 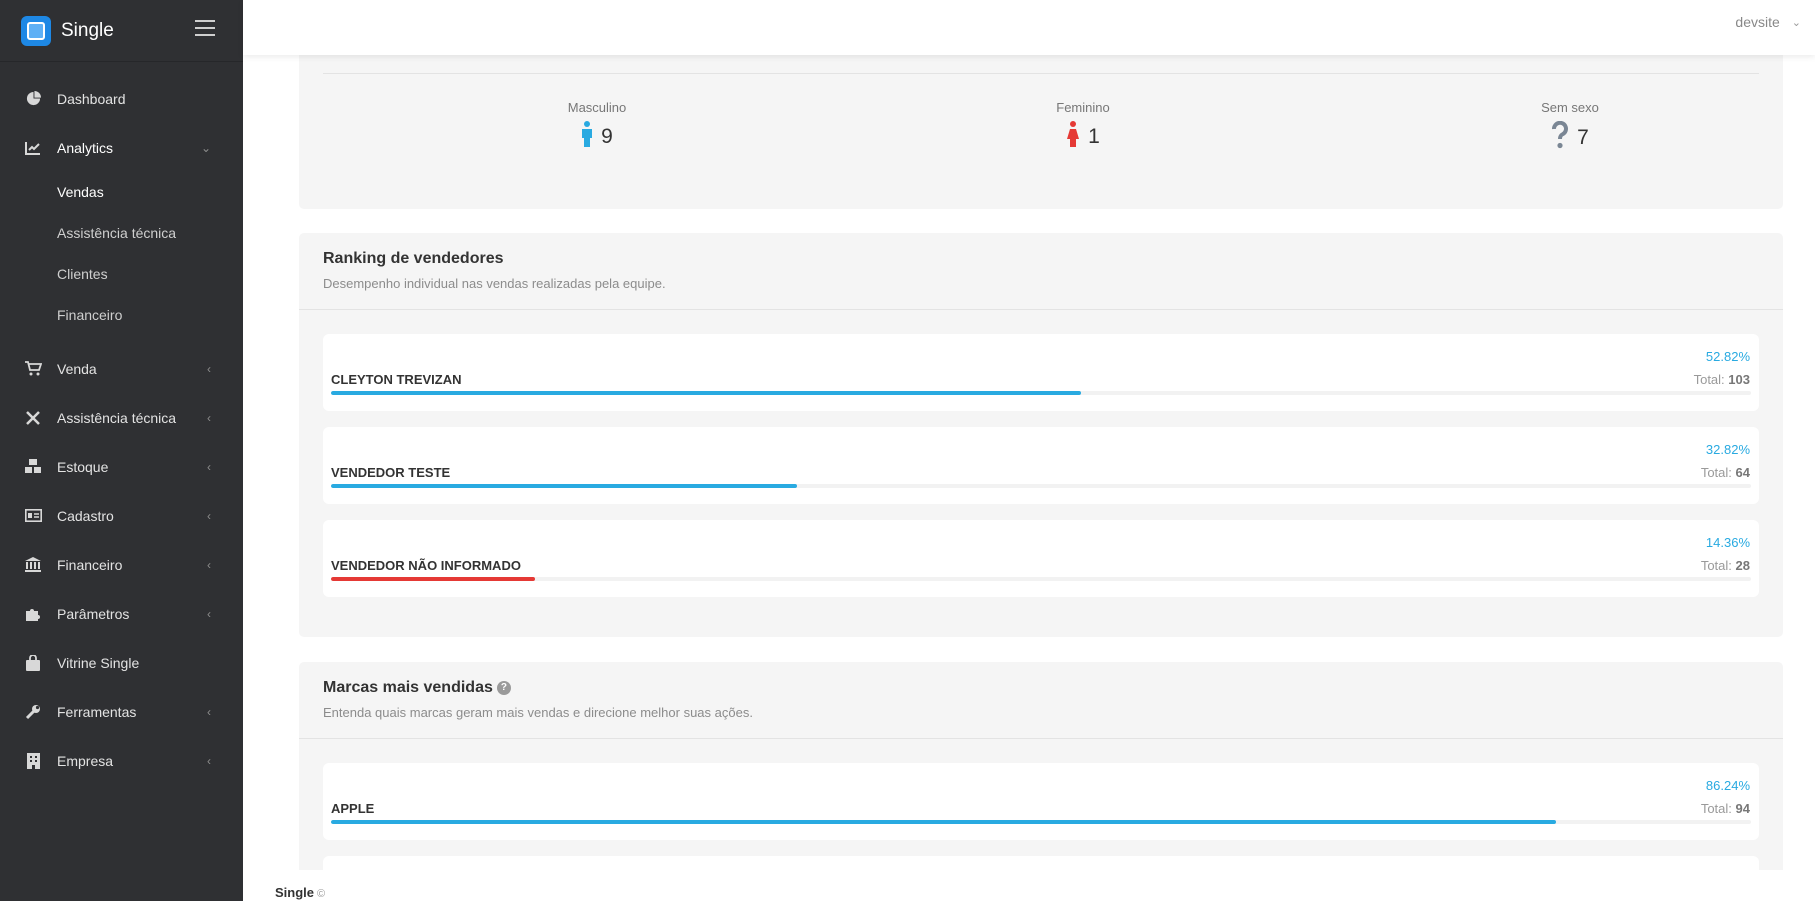 What do you see at coordinates (33, 712) in the screenshot?
I see `wrench-icon` at bounding box center [33, 712].